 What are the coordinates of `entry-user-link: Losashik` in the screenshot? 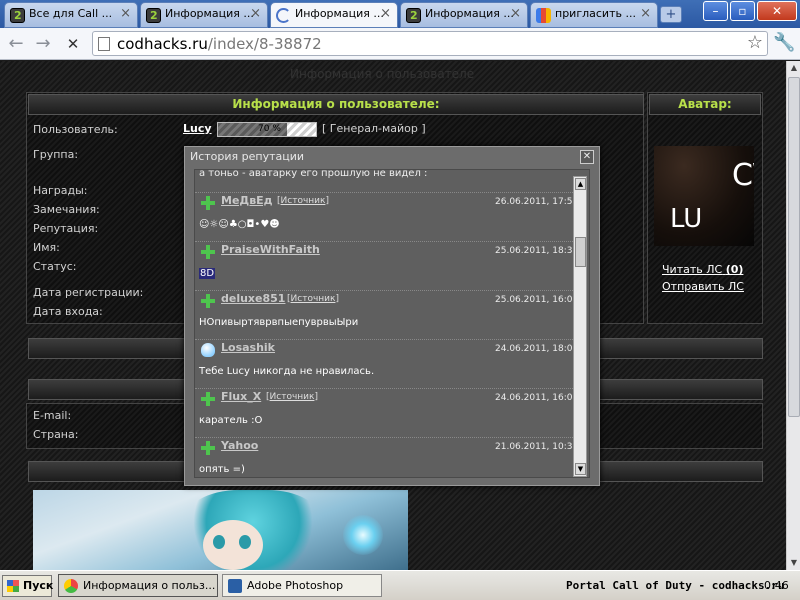 It's located at (248, 347).